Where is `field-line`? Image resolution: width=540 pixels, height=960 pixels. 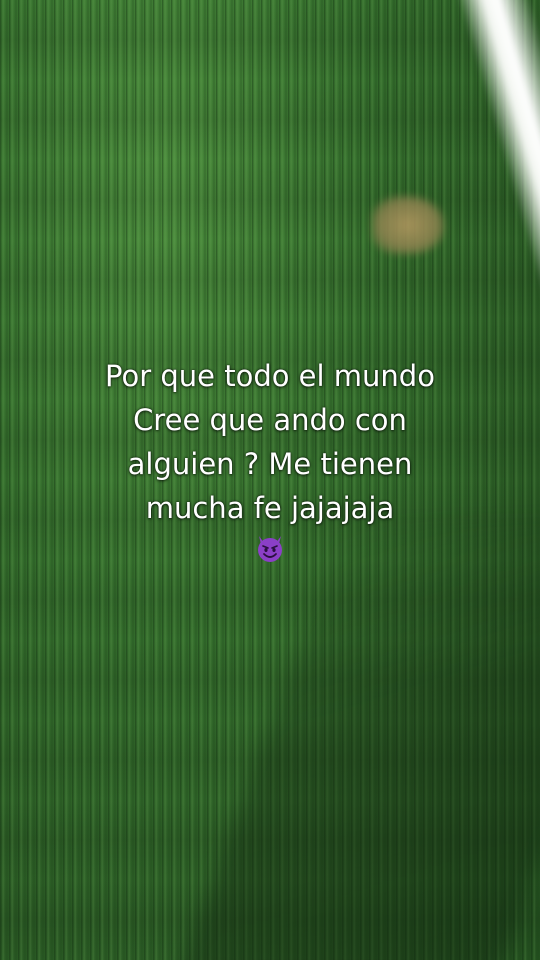
field-line is located at coordinates (498, 152).